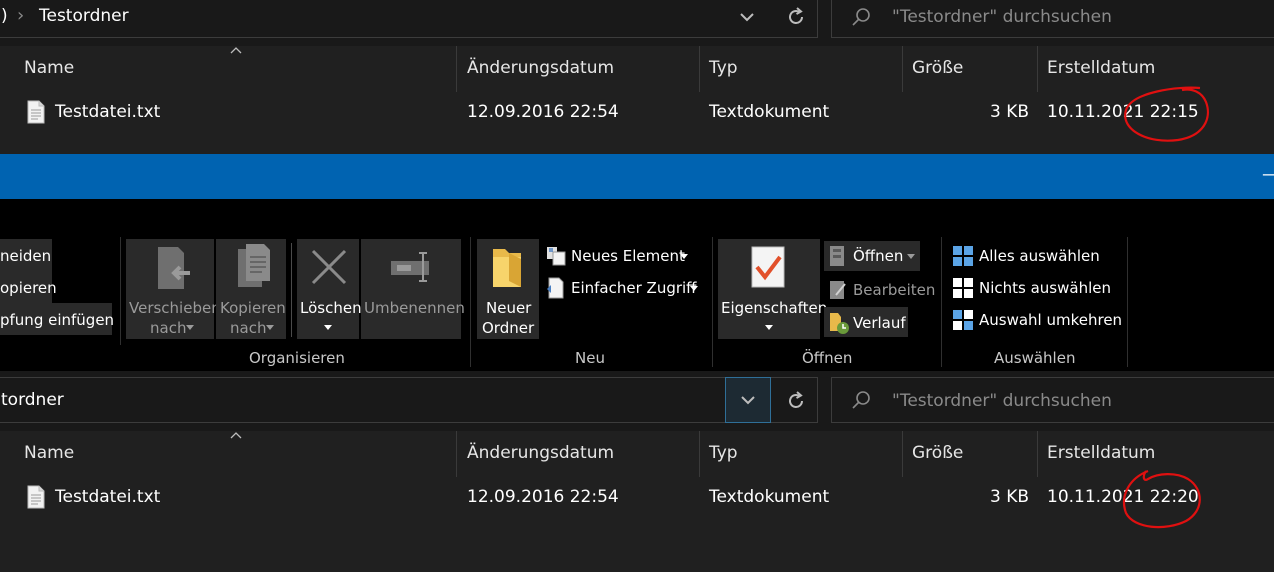 The height and width of the screenshot is (572, 1274). Describe the element at coordinates (4, 16) in the screenshot. I see `breadcrumb-prefix: )` at that location.